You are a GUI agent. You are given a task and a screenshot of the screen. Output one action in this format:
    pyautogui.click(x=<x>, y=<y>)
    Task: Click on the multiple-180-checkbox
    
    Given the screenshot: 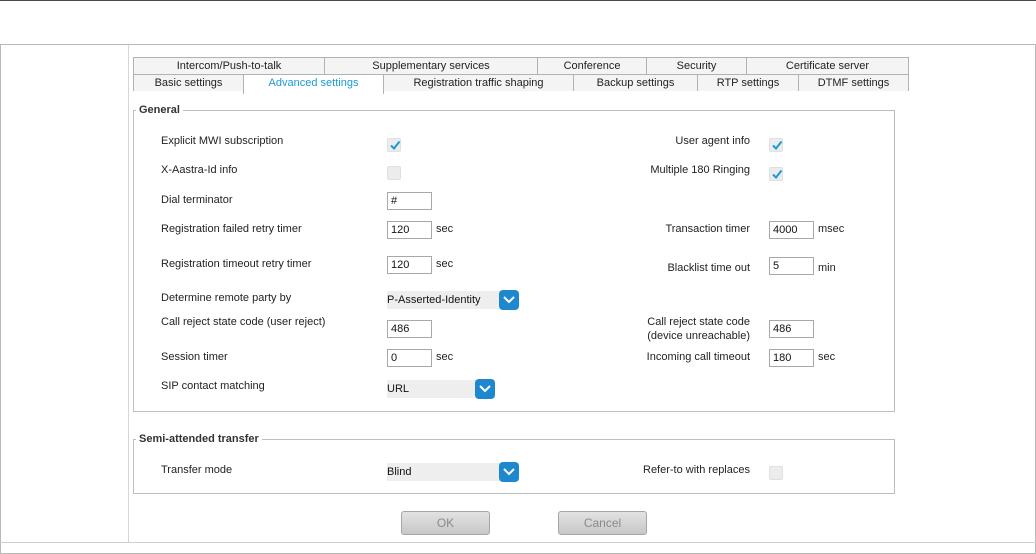 What is the action you would take?
    pyautogui.click(x=776, y=174)
    